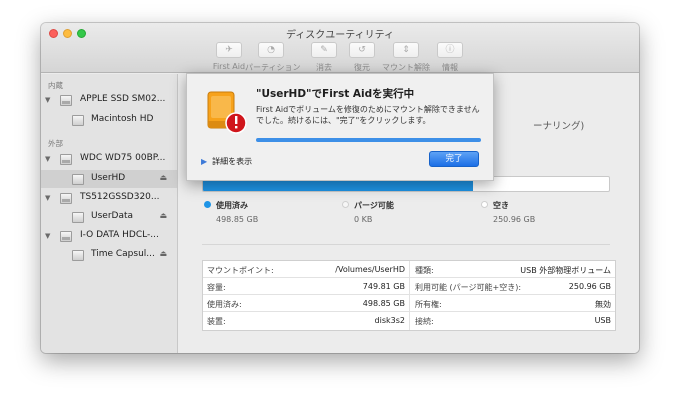 The height and width of the screenshot is (412, 680). I want to click on window-title: ディスクユーティリティ, so click(340, 35).